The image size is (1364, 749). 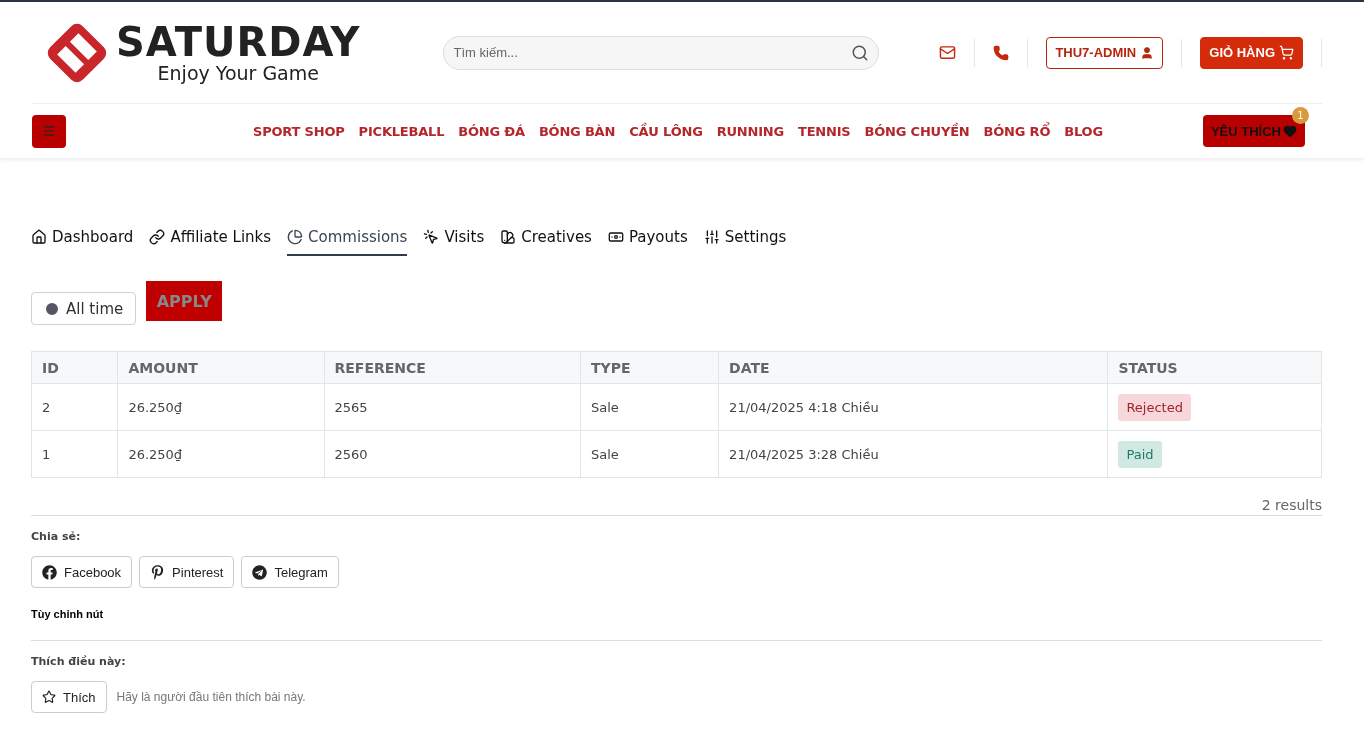 I want to click on search-icon, so click(x=859, y=52).